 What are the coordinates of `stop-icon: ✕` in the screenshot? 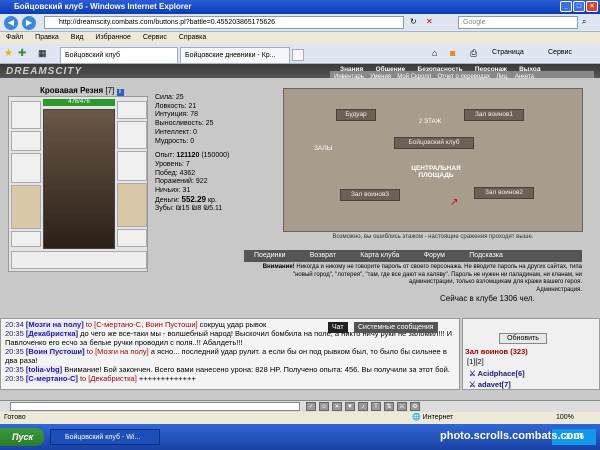 It's located at (429, 21).